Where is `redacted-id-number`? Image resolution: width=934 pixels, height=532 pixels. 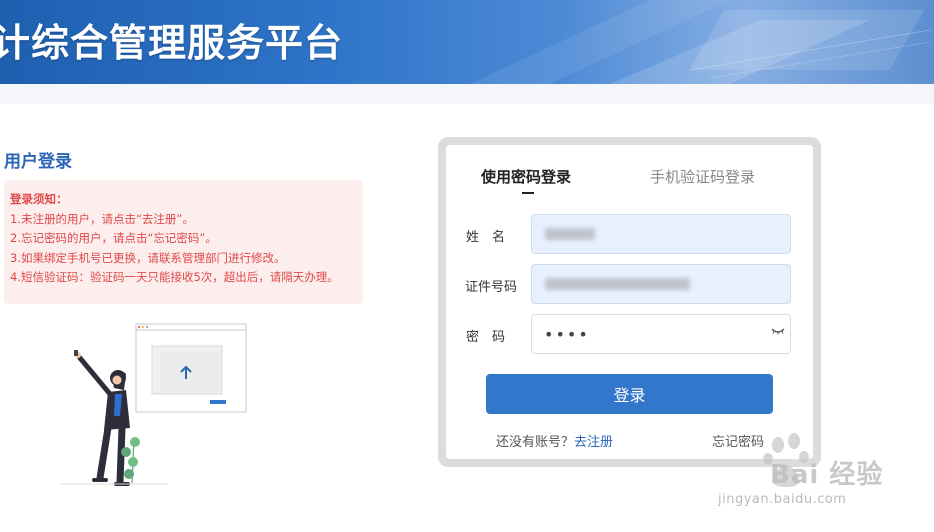 redacted-id-number is located at coordinates (617, 284).